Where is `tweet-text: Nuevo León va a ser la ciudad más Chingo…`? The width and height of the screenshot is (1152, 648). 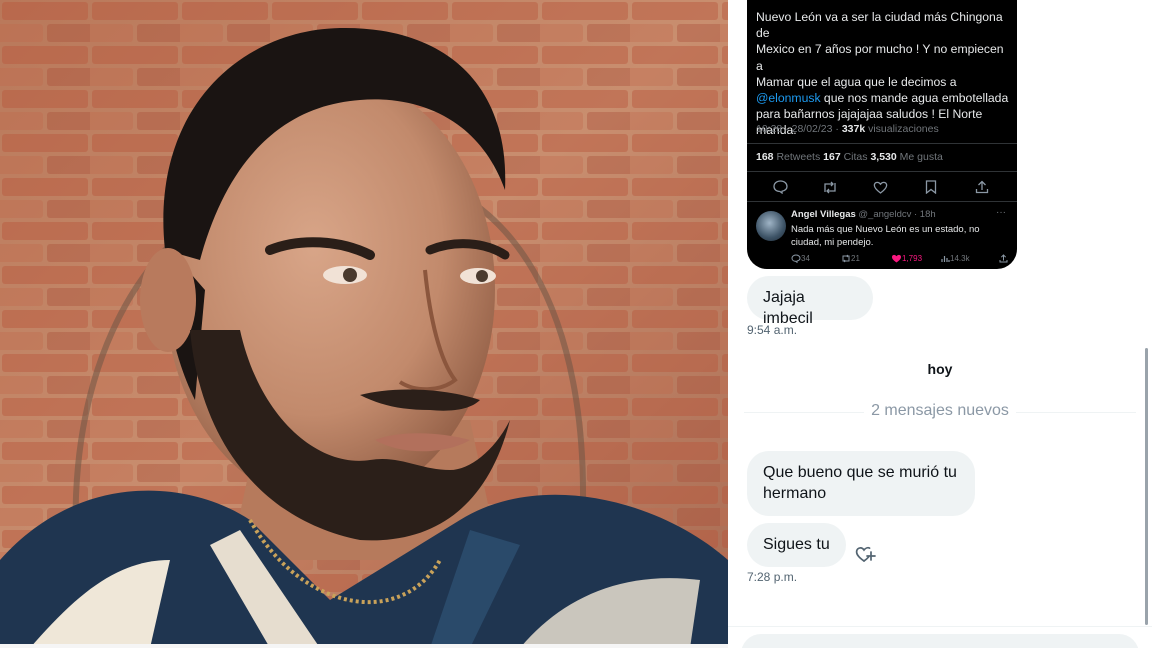 tweet-text: Nuevo León va a ser la ciudad más Chingo… is located at coordinates (883, 74).